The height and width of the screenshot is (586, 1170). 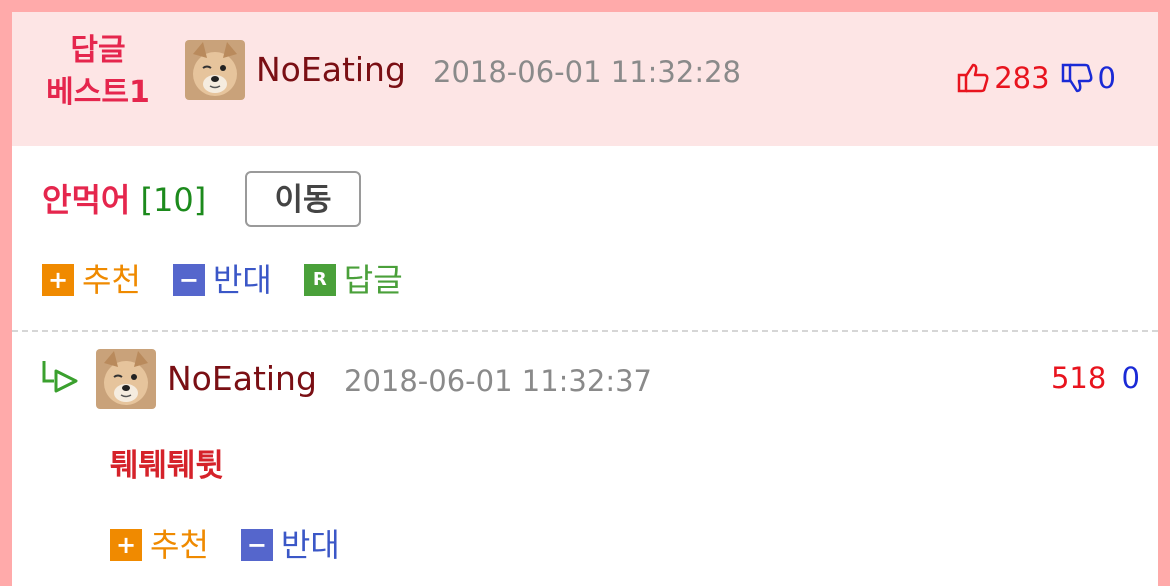 I want to click on badge-line-2: 베스트1, so click(x=98, y=92).